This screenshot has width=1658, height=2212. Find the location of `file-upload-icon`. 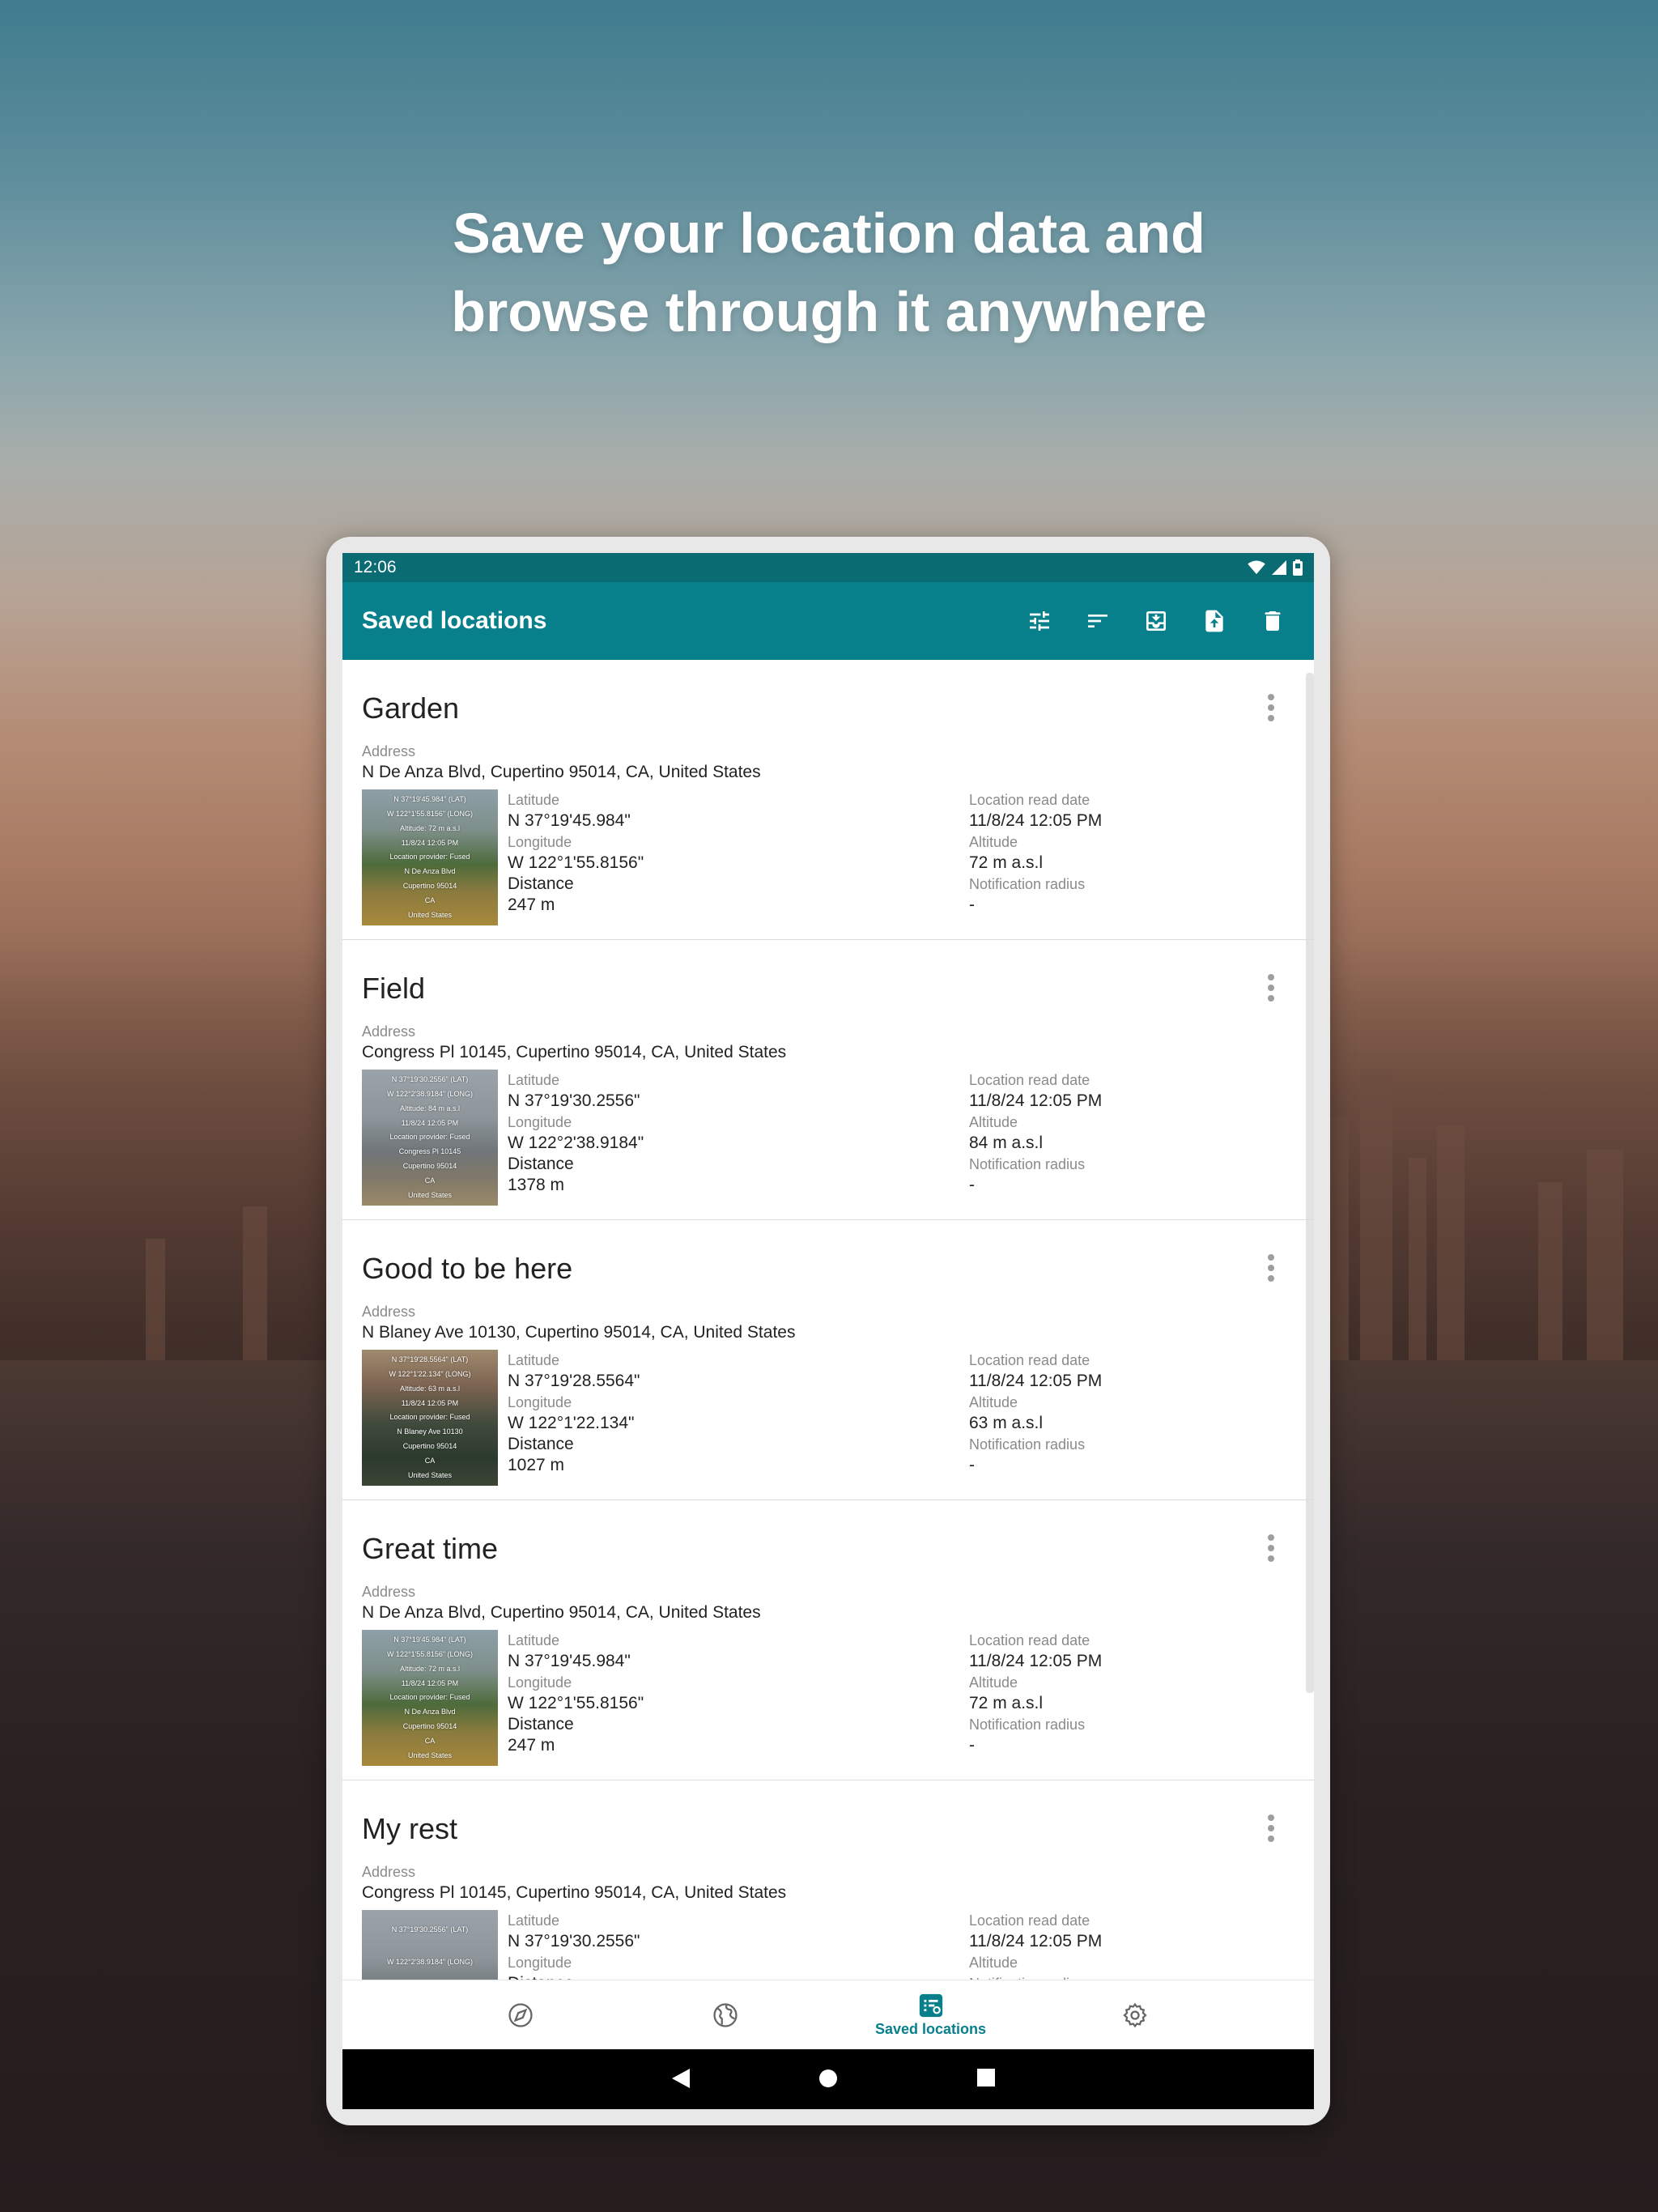

file-upload-icon is located at coordinates (1214, 621).